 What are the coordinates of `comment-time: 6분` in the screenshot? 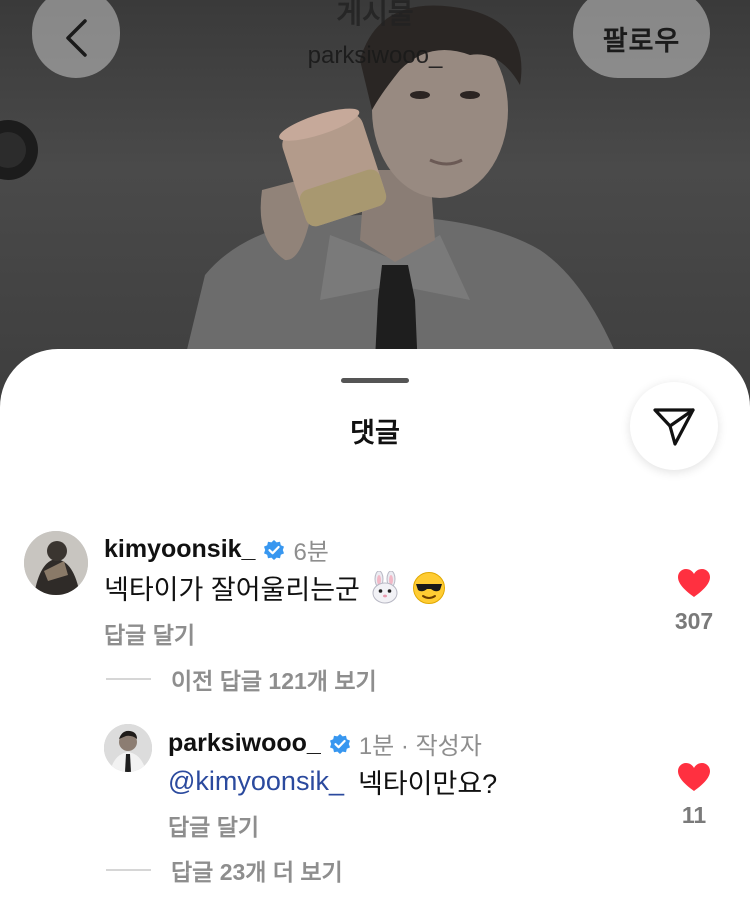 It's located at (311, 552).